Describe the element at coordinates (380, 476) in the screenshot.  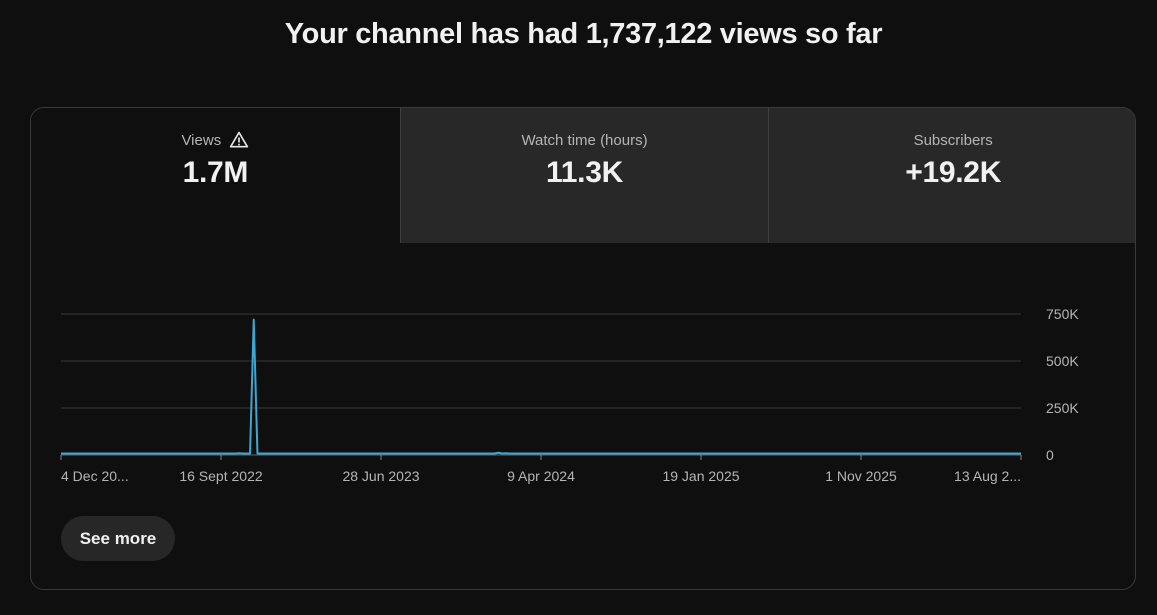
I see `x-tick-label: 28 Jun 2023` at that location.